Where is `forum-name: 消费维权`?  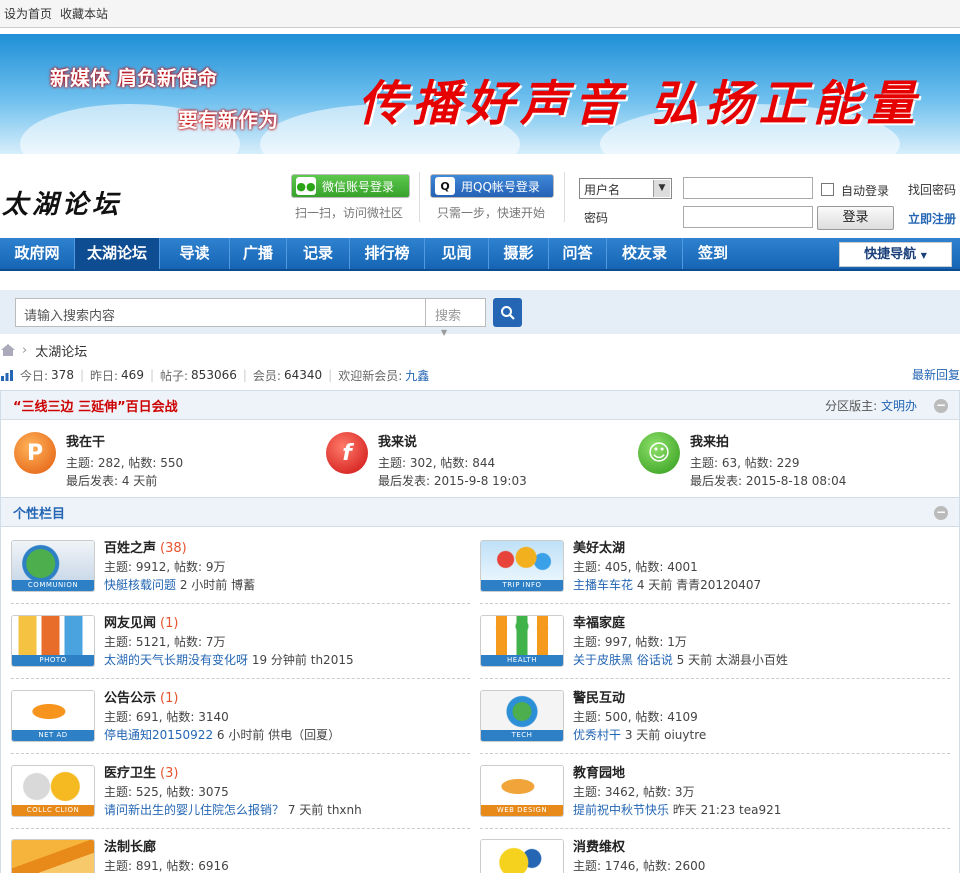 forum-name: 消费维权 is located at coordinates (599, 847).